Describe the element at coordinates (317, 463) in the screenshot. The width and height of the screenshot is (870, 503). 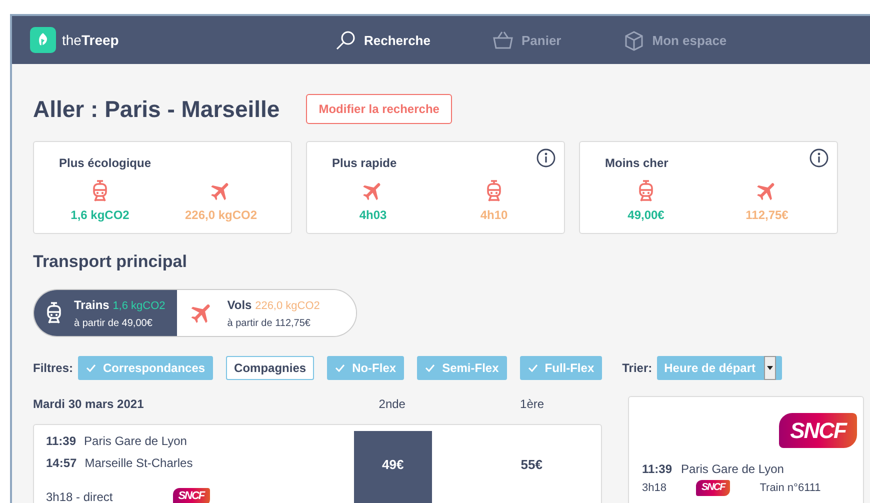
I see `journey-card: 11:39 Paris Gare de Lyon 14:57 Marseille St-Charles 3h18 - direct SNCF 49€ 55€` at that location.